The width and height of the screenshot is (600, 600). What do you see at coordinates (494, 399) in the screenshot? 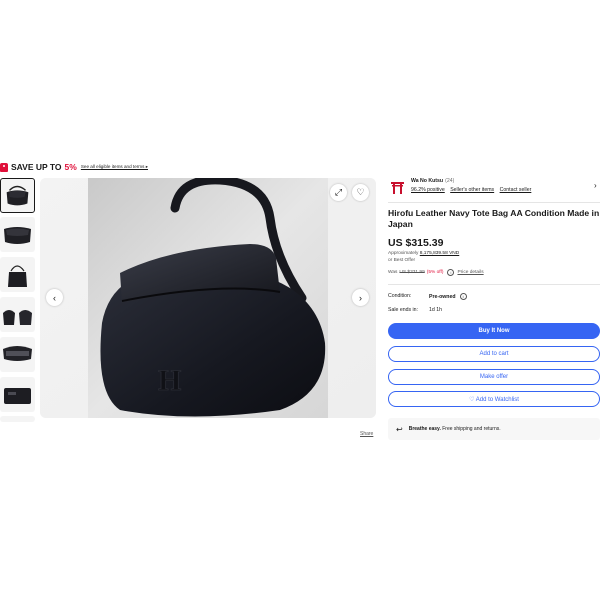
I see `add-to-watchlist-button: ♡ Add to Watchlist` at bounding box center [494, 399].